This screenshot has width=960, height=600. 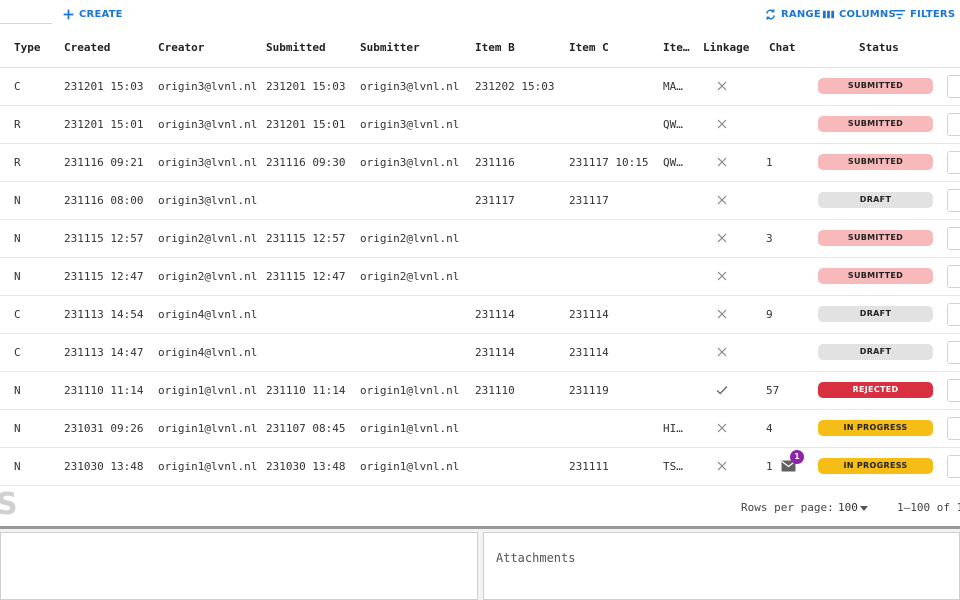 I want to click on cell-chat: 3, so click(x=769, y=238).